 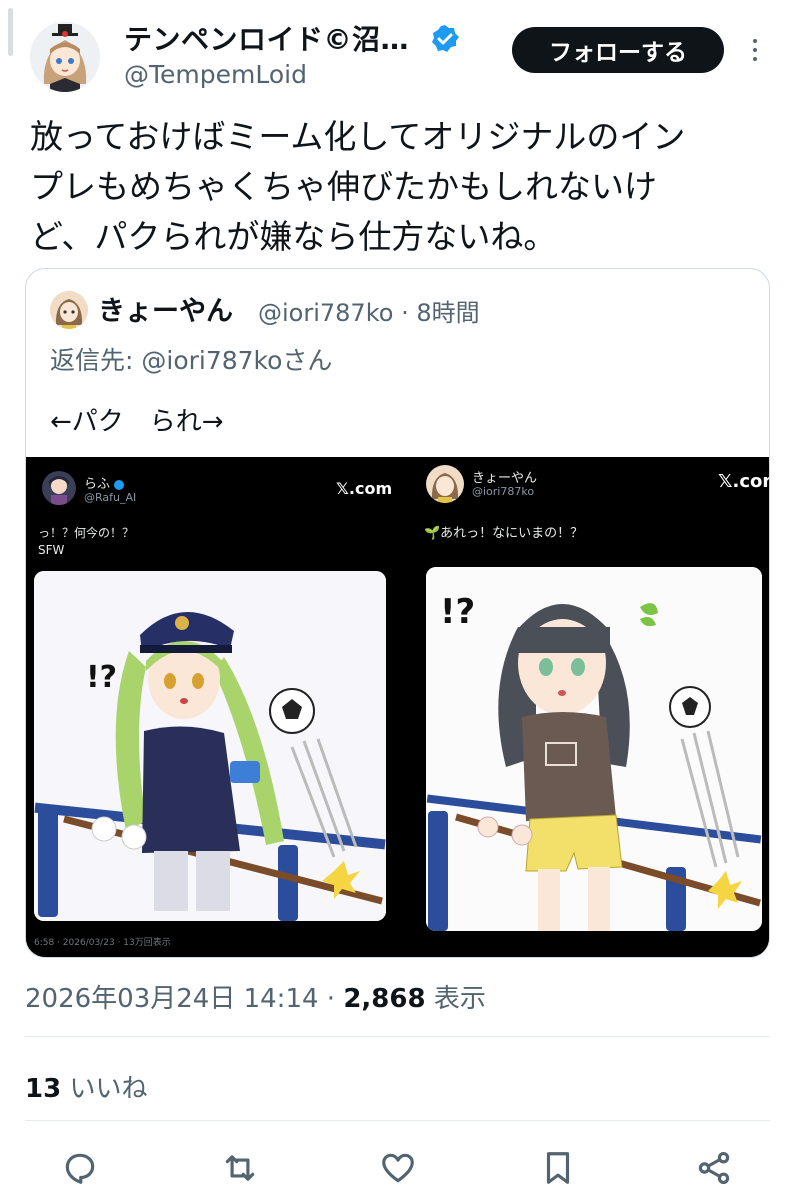 I want to click on reply-to-text: 返信先: @iori787koさん, so click(x=191, y=359).